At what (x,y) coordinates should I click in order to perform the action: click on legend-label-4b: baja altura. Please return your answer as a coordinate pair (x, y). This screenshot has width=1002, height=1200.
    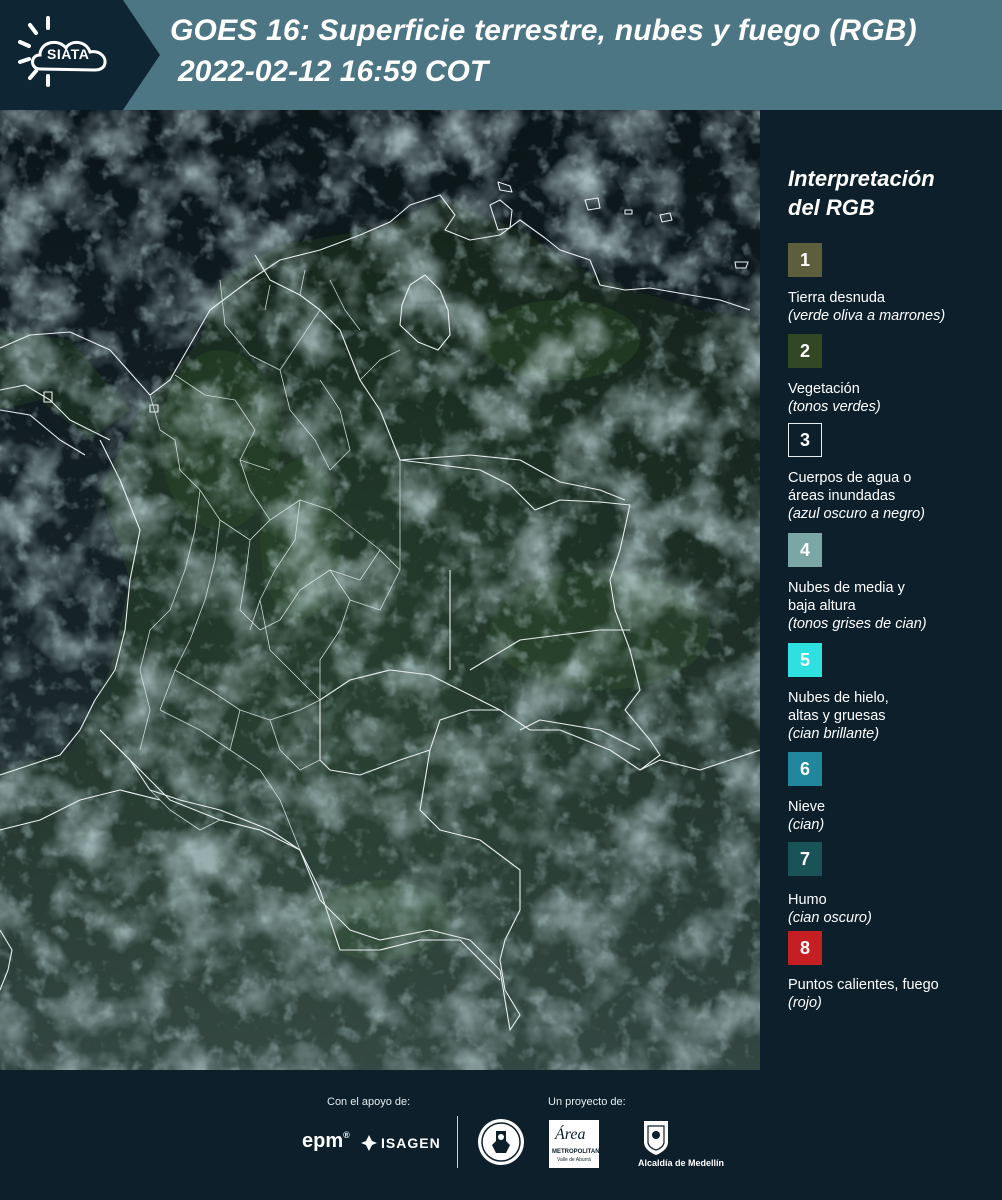
    Looking at the image, I should click on (822, 606).